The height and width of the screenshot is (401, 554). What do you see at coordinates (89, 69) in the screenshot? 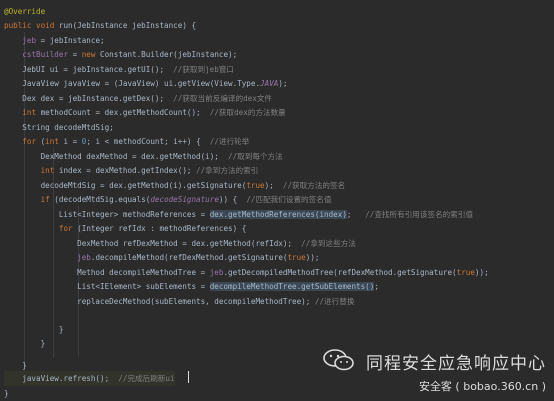
I see `code-token: JebUI ui = jebInstance.getUI();` at bounding box center [89, 69].